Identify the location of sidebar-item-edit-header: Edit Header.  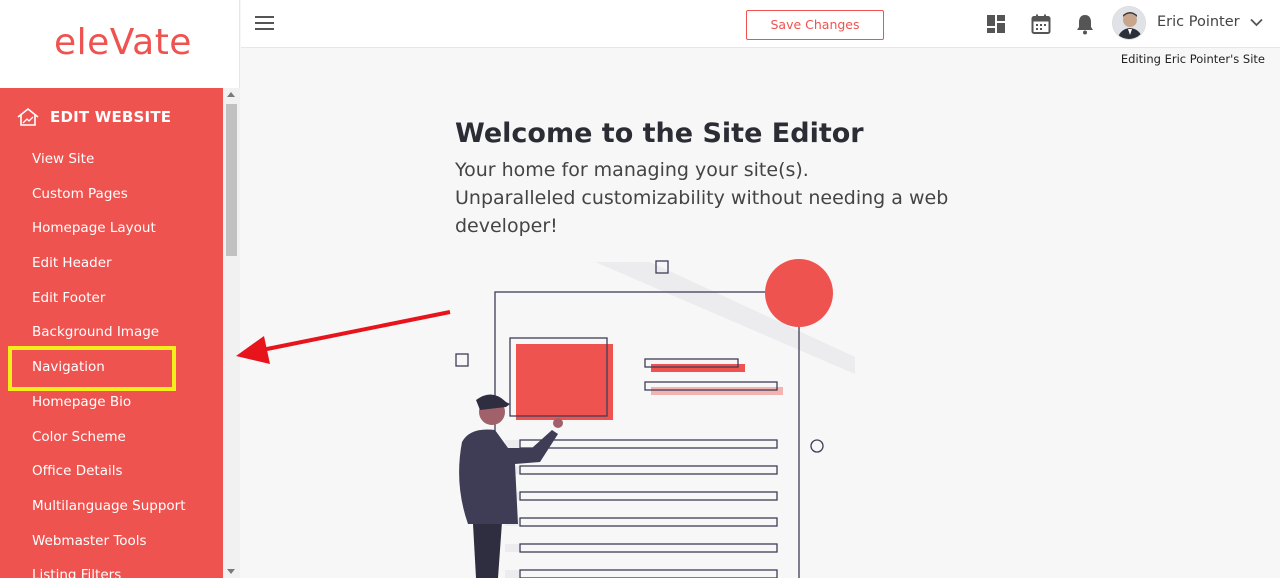
(111, 263).